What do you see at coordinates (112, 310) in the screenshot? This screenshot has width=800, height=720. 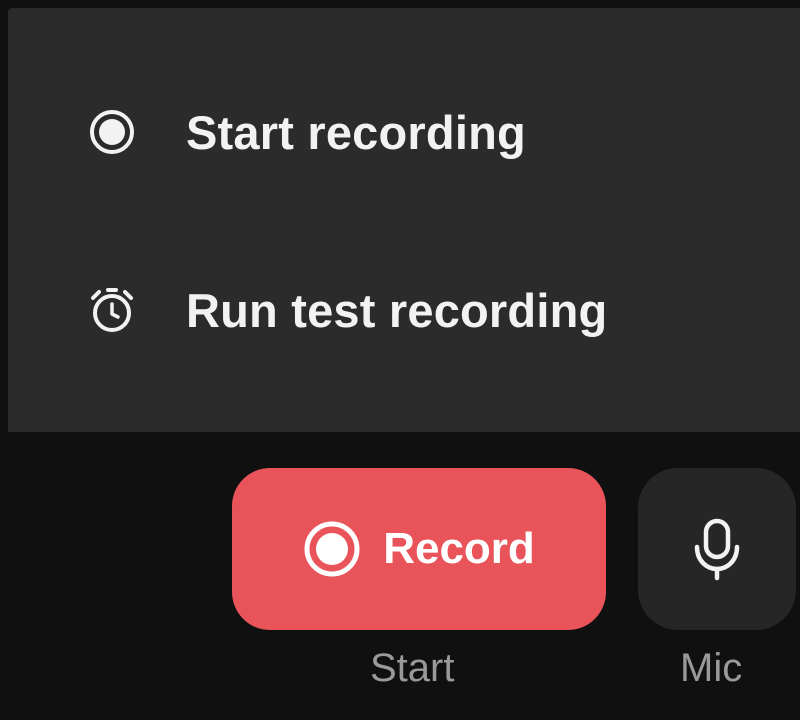 I see `stopwatch-icon` at bounding box center [112, 310].